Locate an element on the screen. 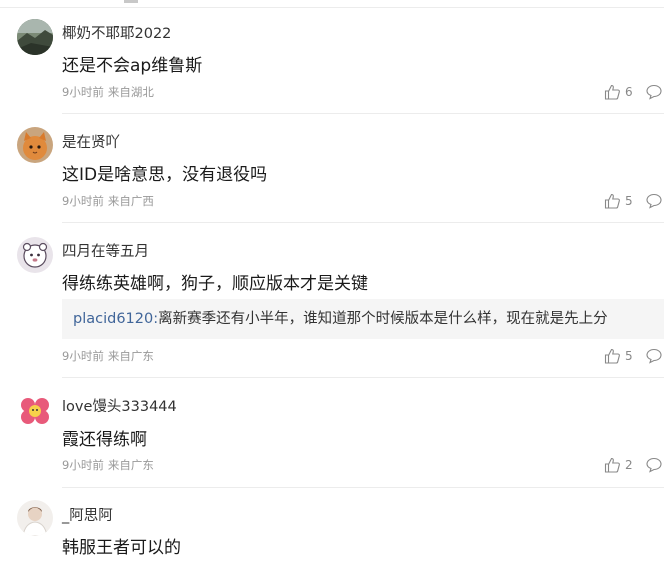 This screenshot has height=562, width=664. comment-content: 还是不会ap维鲁斯 is located at coordinates (132, 66).